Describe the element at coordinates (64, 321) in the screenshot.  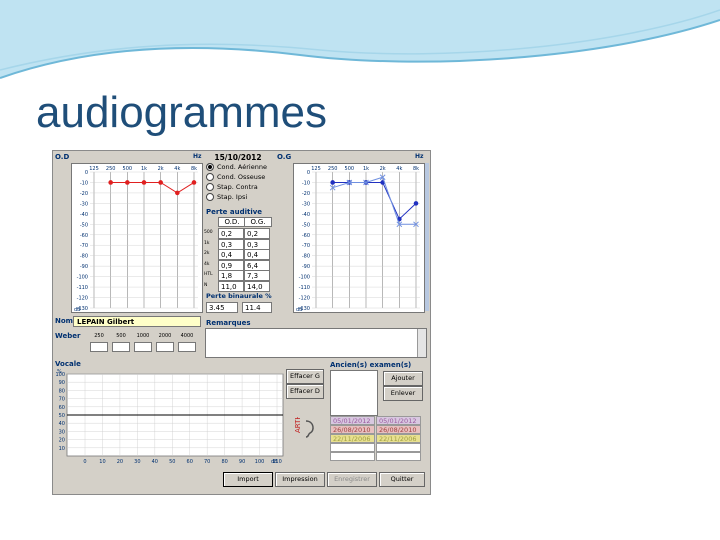
I see `nom-label: Nom` at that location.